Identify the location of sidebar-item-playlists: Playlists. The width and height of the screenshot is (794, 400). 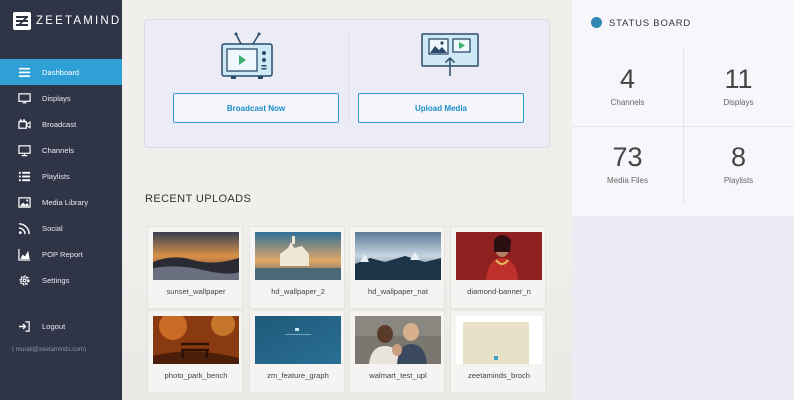
(61, 176).